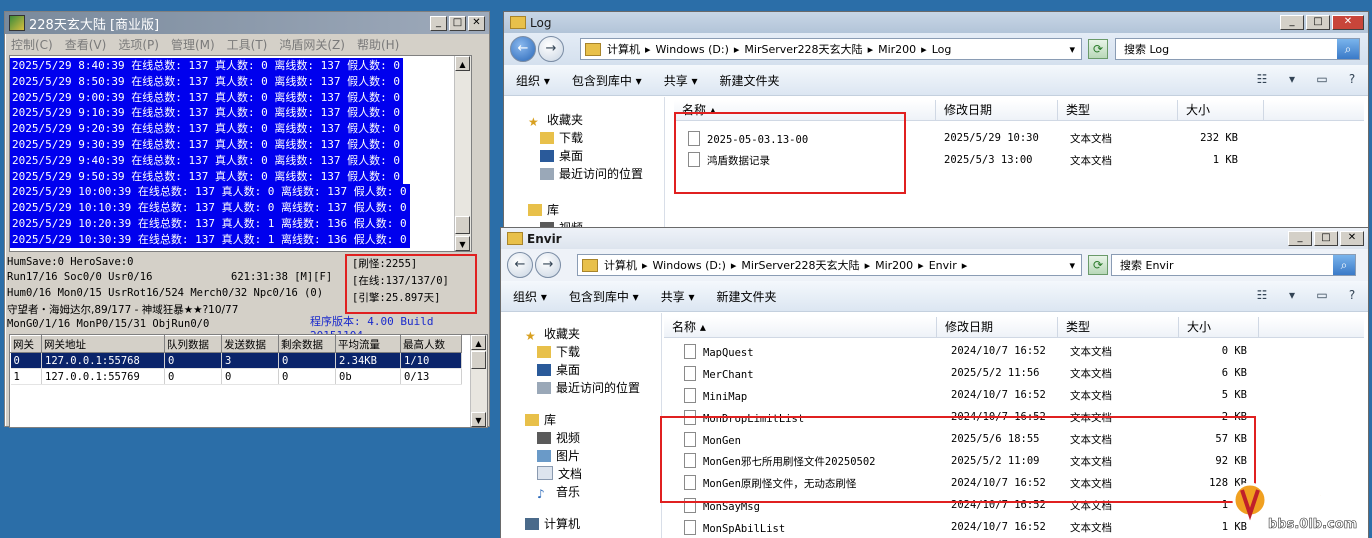  What do you see at coordinates (581, 492) in the screenshot?
I see `nav-music: ♪ 音乐` at bounding box center [581, 492].